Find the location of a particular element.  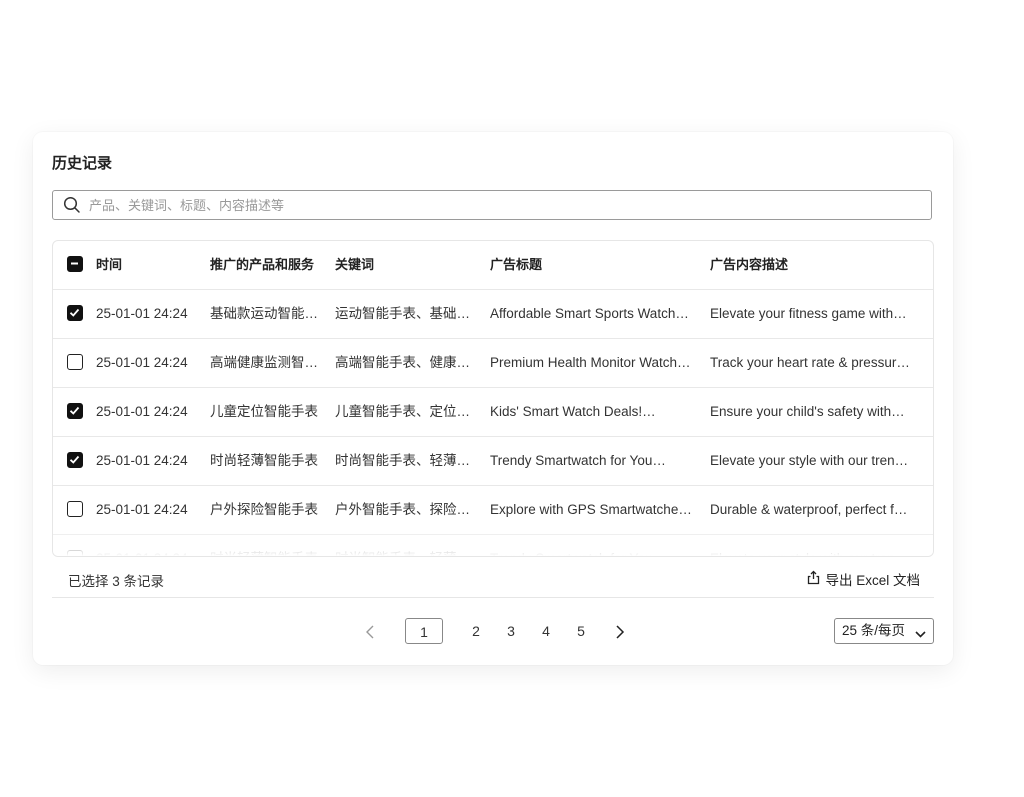

chevron-right-icon is located at coordinates (619, 632).